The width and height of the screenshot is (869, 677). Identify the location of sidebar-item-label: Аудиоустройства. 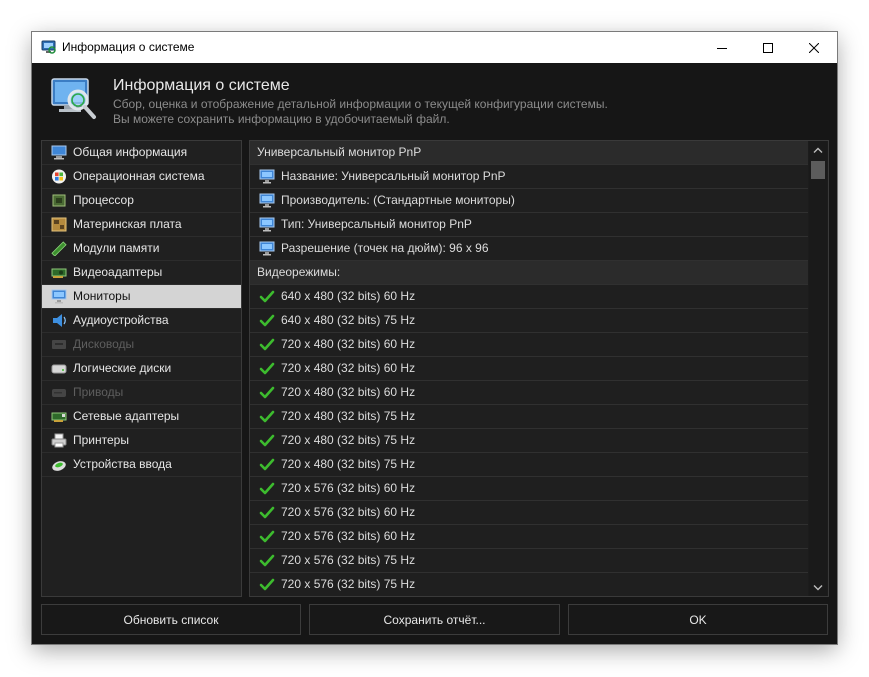
(121, 320).